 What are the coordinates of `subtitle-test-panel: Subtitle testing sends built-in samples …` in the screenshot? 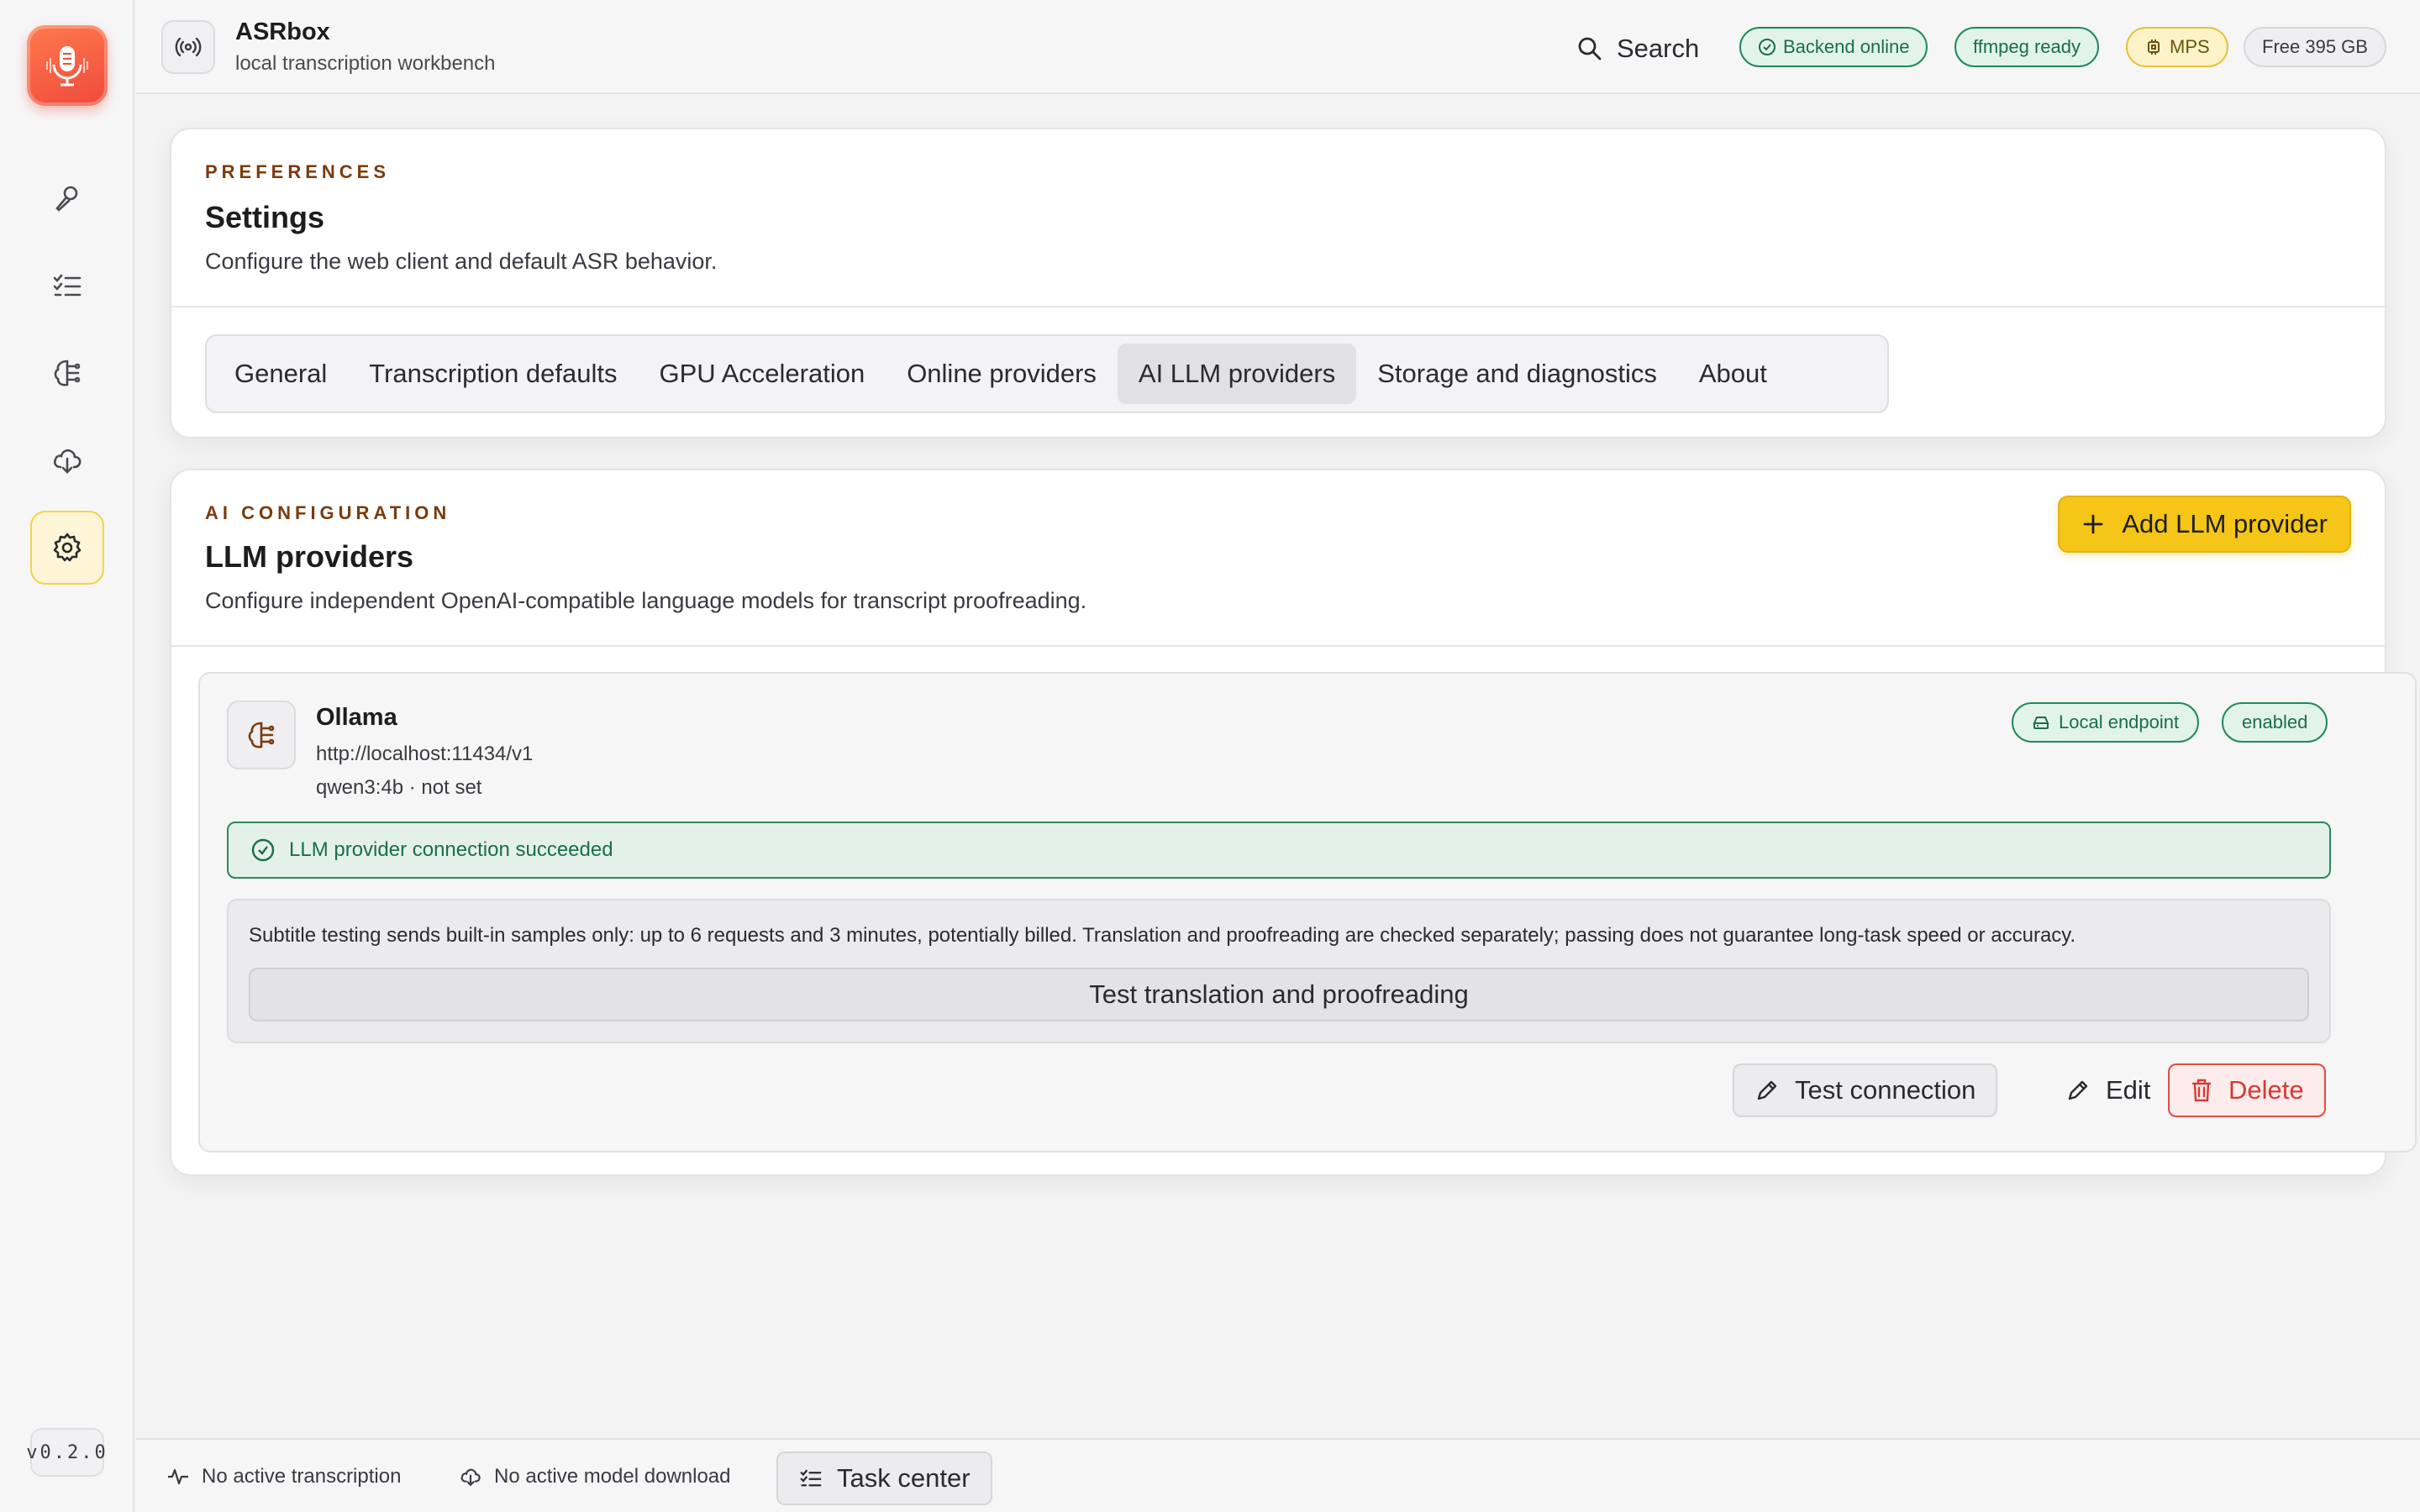 It's located at (1279, 971).